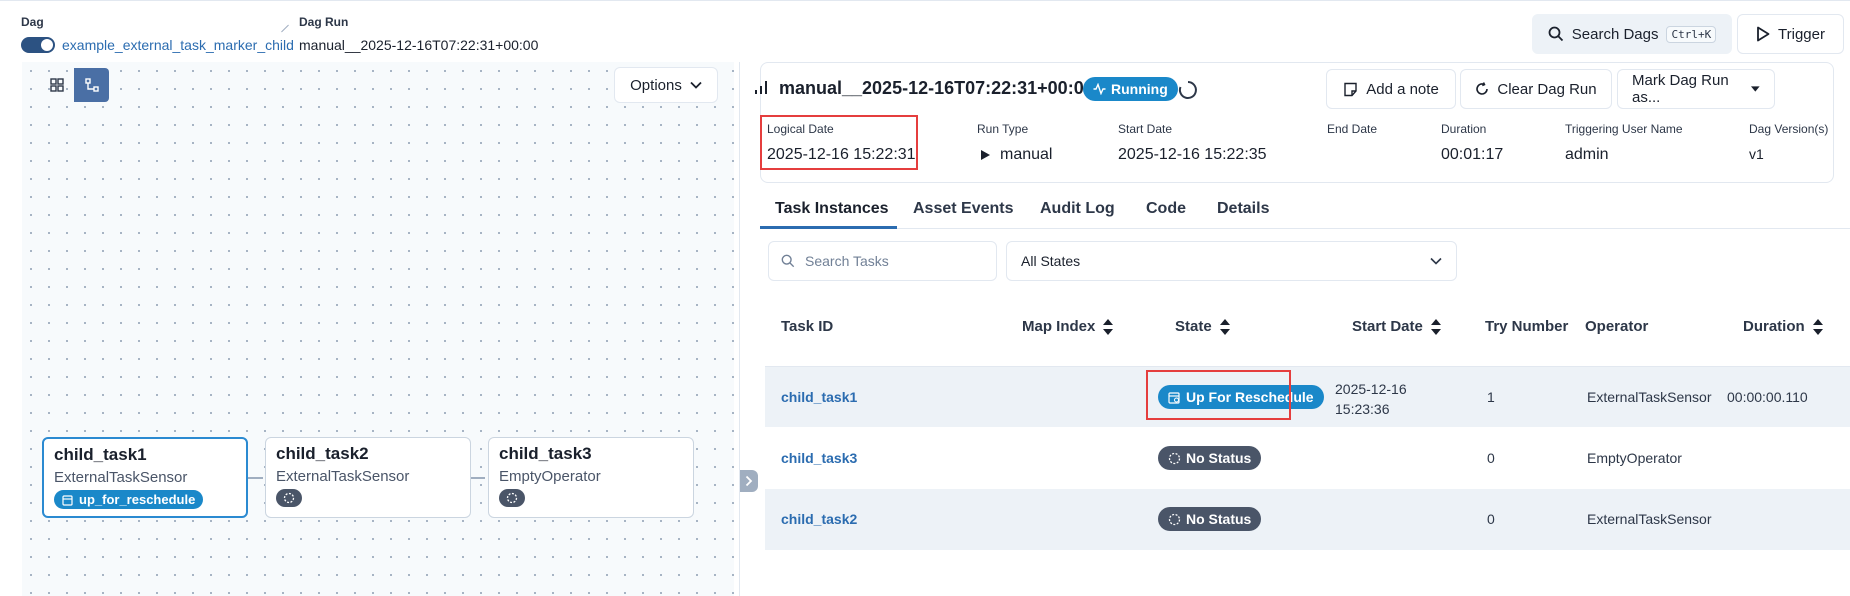  What do you see at coordinates (936, 88) in the screenshot?
I see `dagrun-title: manual__2025-12-16T07:22:31+00:00` at bounding box center [936, 88].